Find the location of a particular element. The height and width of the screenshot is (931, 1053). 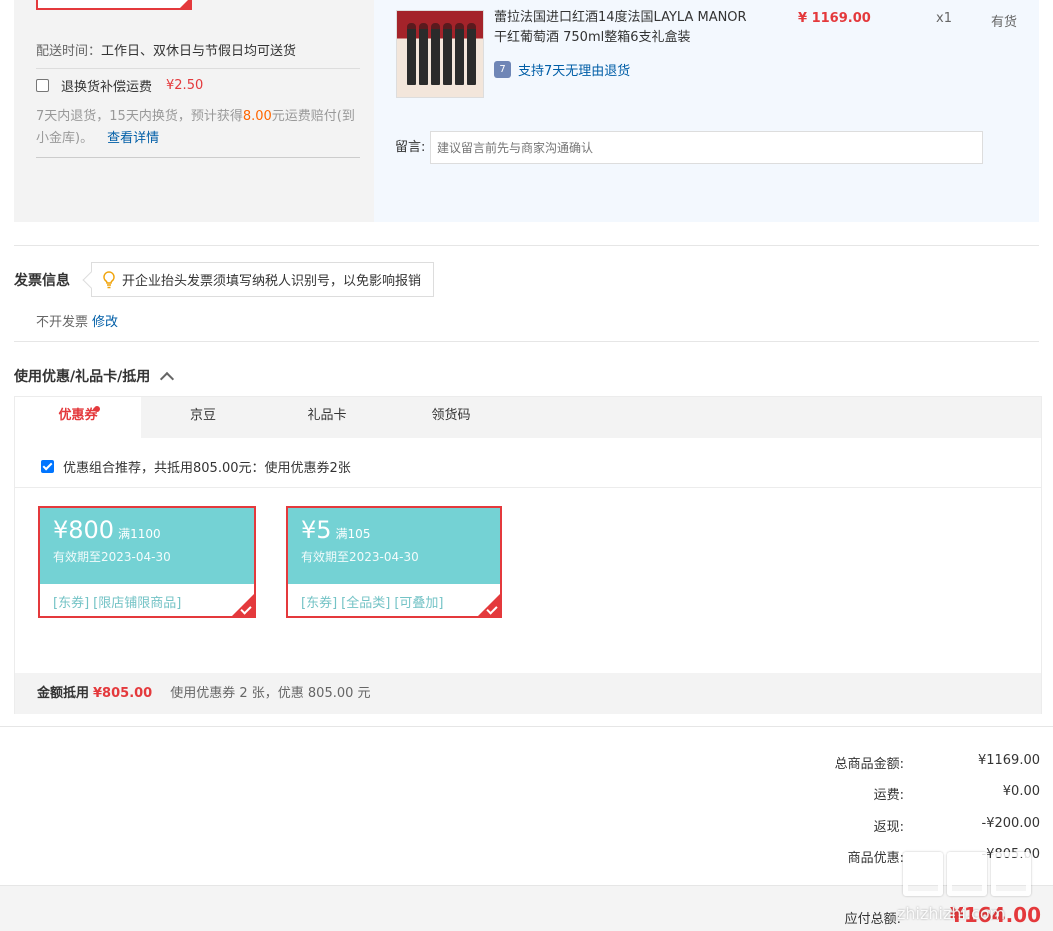

summary-label: 返现: is located at coordinates (888, 827).